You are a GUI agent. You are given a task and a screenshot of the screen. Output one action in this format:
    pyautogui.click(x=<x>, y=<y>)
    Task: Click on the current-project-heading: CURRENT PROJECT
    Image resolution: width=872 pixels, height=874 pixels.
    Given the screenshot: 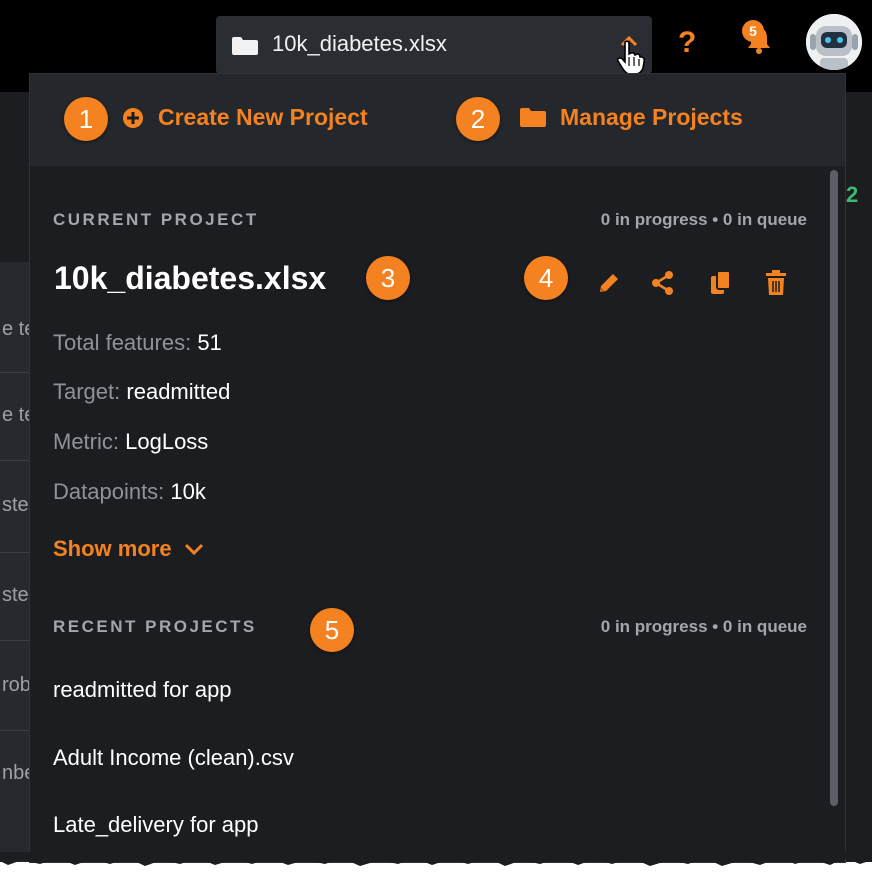 What is the action you would take?
    pyautogui.click(x=156, y=219)
    